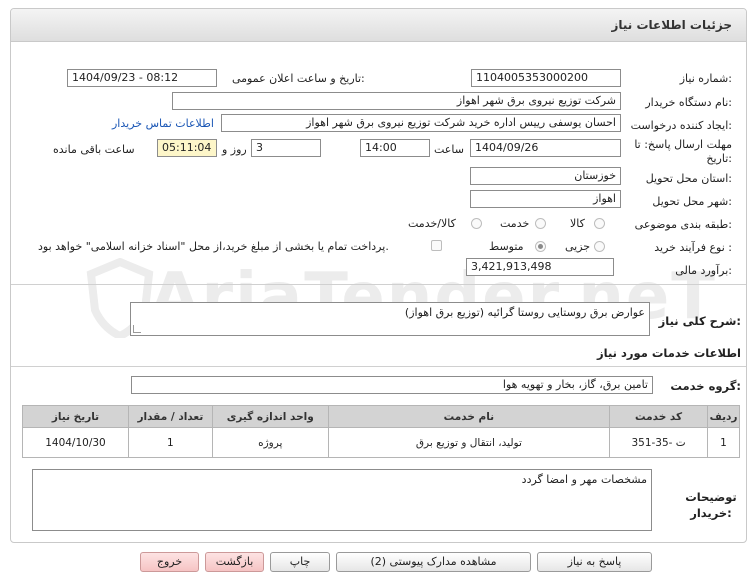  What do you see at coordinates (469, 416) in the screenshot?
I see `col-header-name: نام خدمت` at bounding box center [469, 416].